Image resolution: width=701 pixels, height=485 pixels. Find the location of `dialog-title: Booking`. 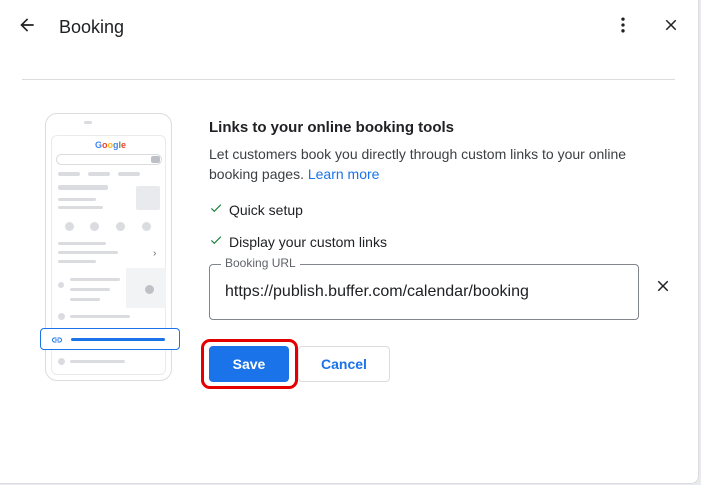

dialog-title: Booking is located at coordinates (92, 27).